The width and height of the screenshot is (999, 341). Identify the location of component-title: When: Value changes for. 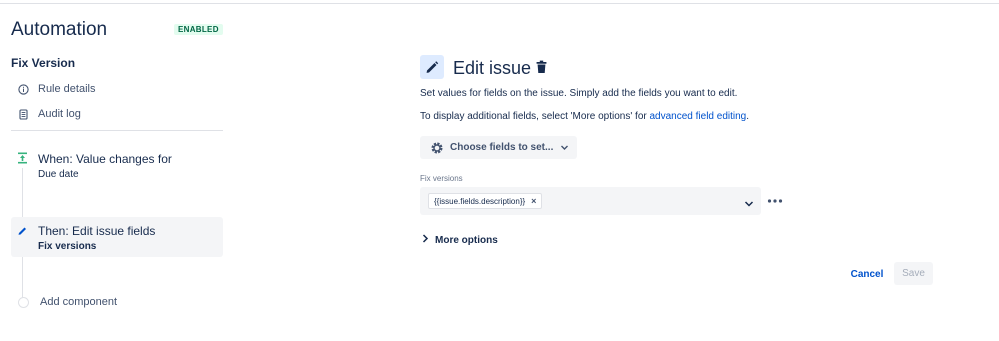
(105, 159).